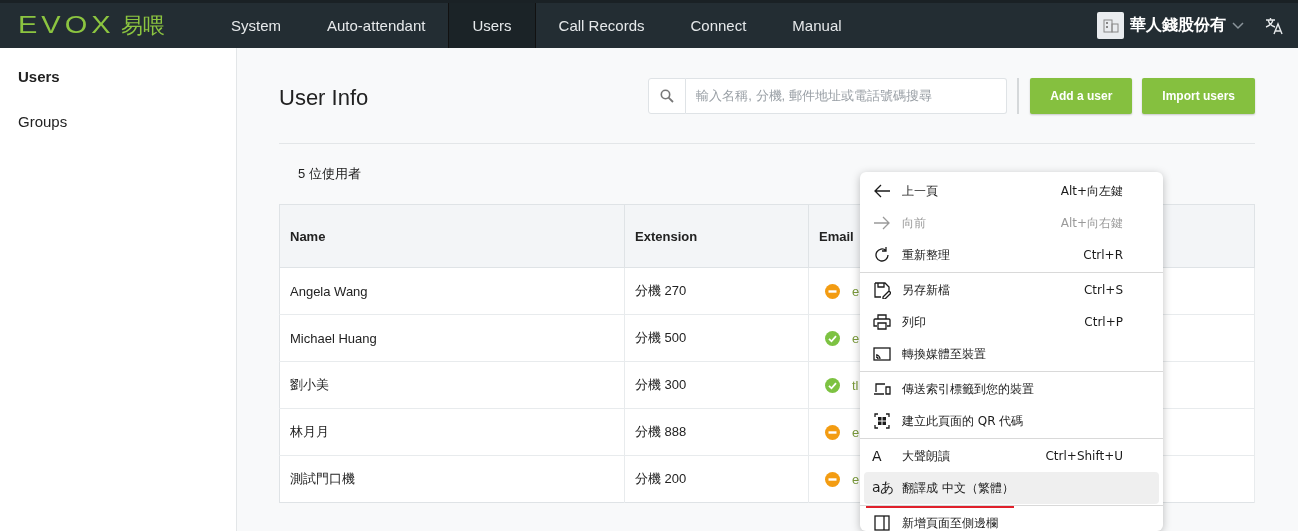 This screenshot has height=531, width=1298. Describe the element at coordinates (882, 488) in the screenshot. I see `translate-icon: aあ` at that location.